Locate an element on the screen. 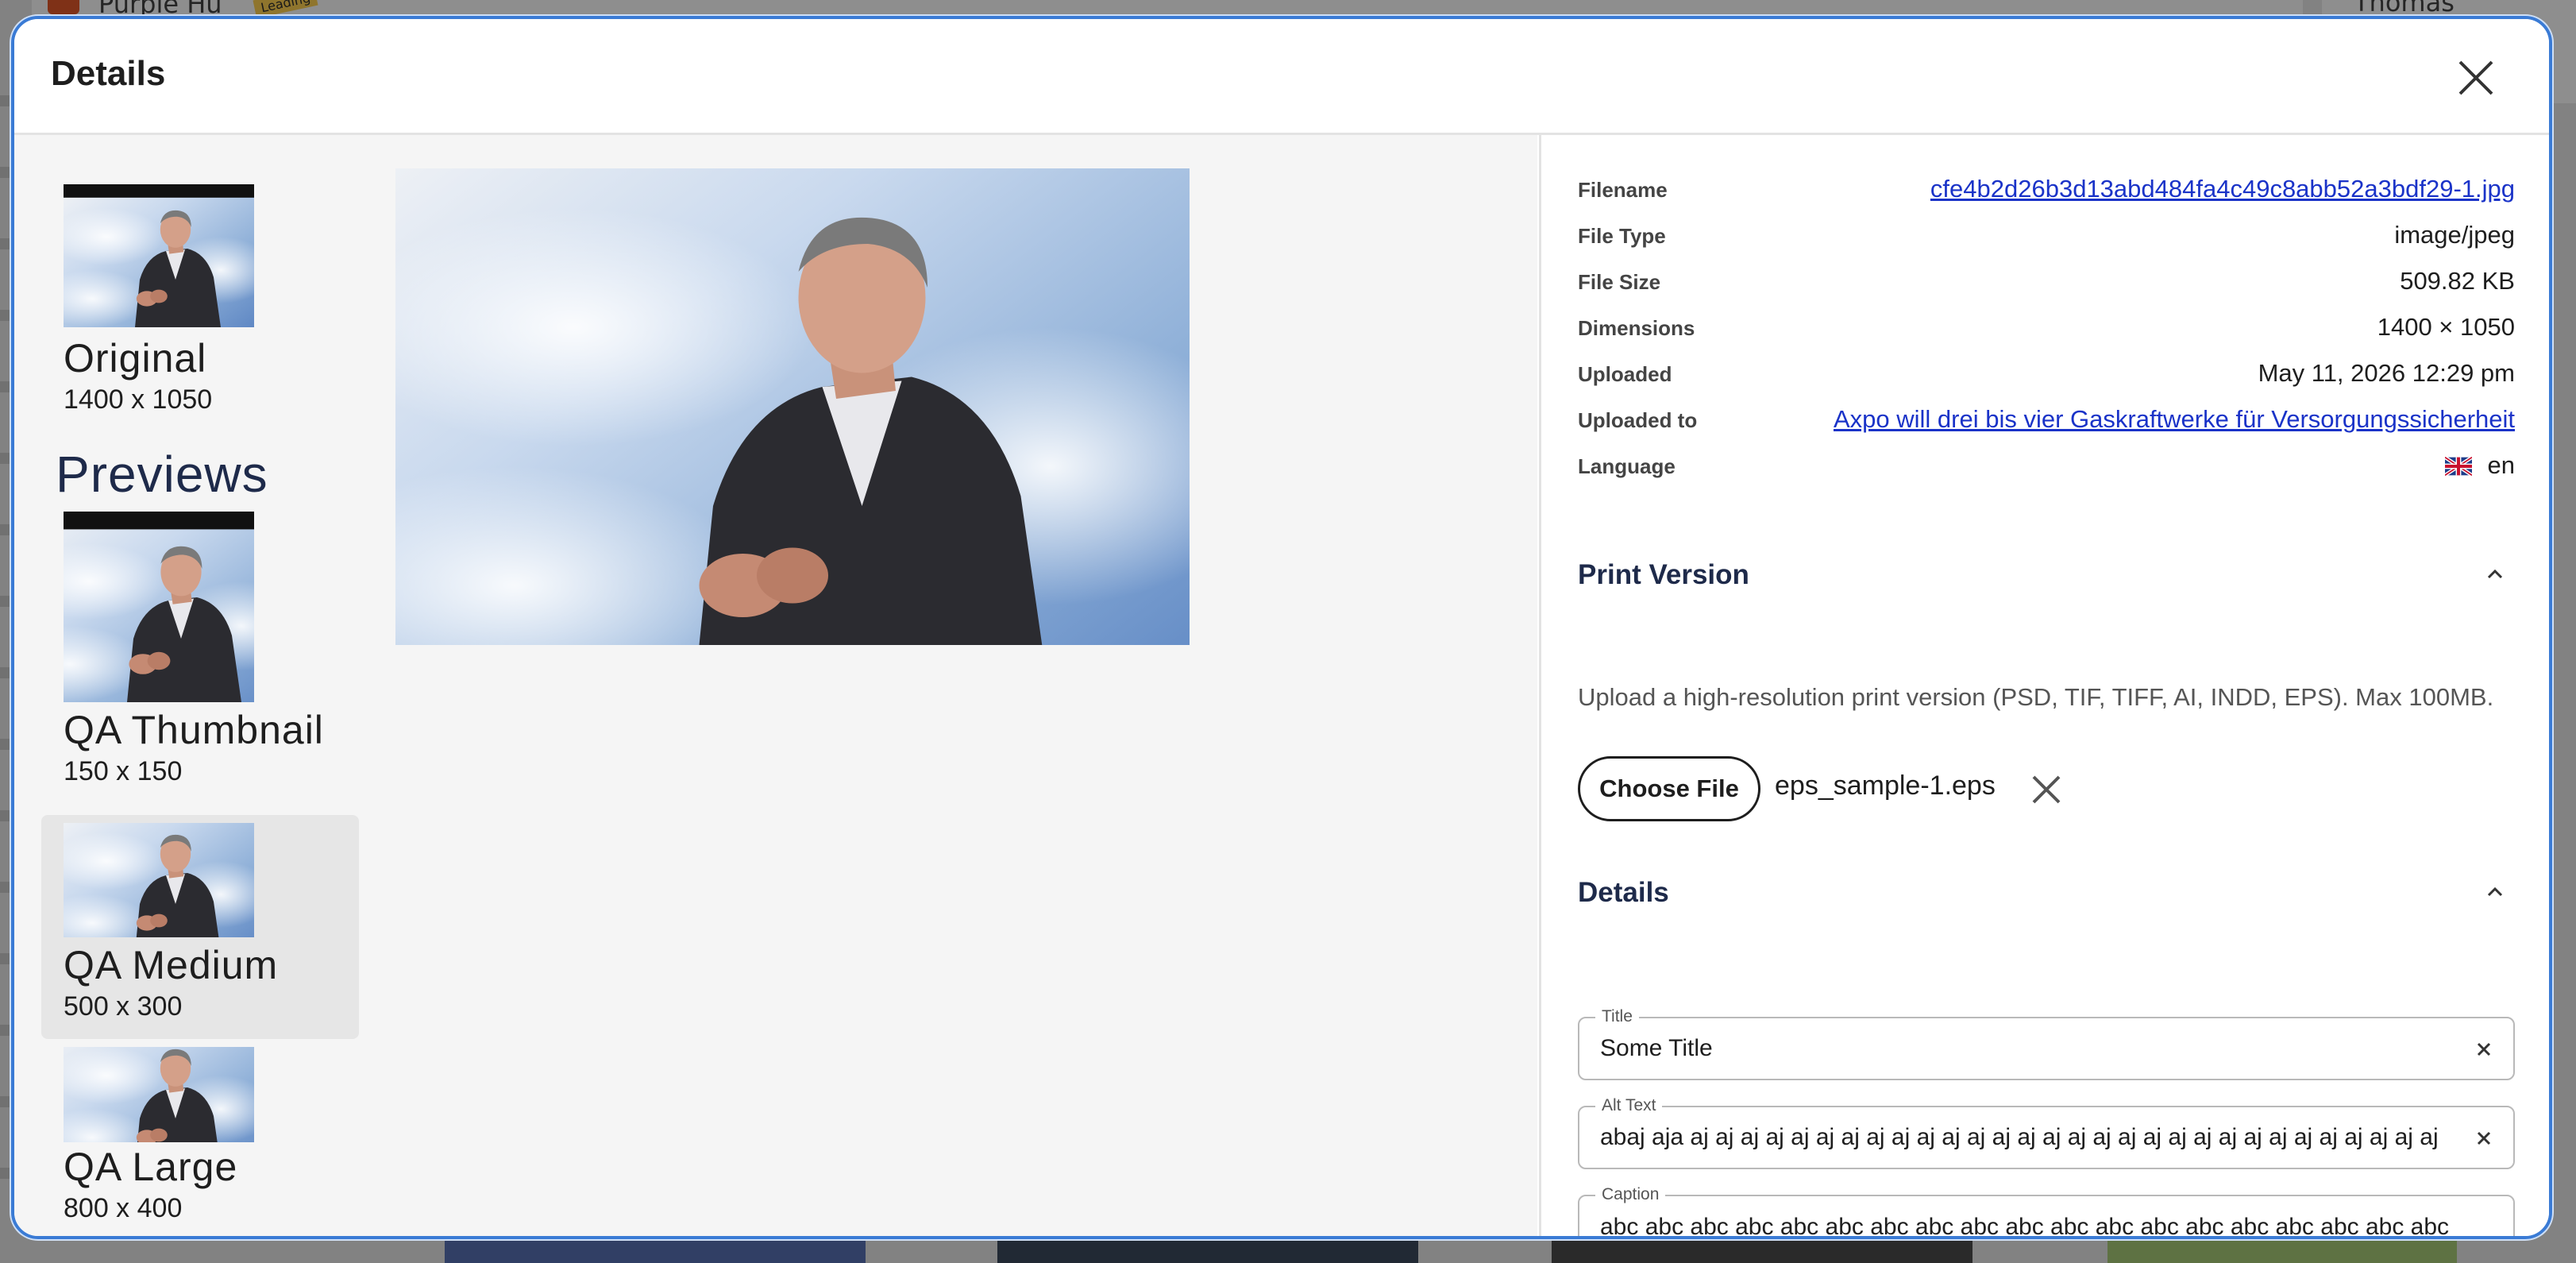 Image resolution: width=2576 pixels, height=1263 pixels. size-item-original: Original 1400 x 1050 is located at coordinates (200, 291).